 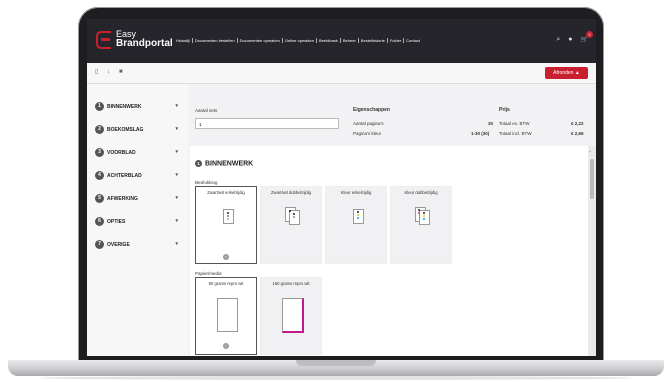 I want to click on aantal-paginas-value: 30, so click(x=491, y=123).